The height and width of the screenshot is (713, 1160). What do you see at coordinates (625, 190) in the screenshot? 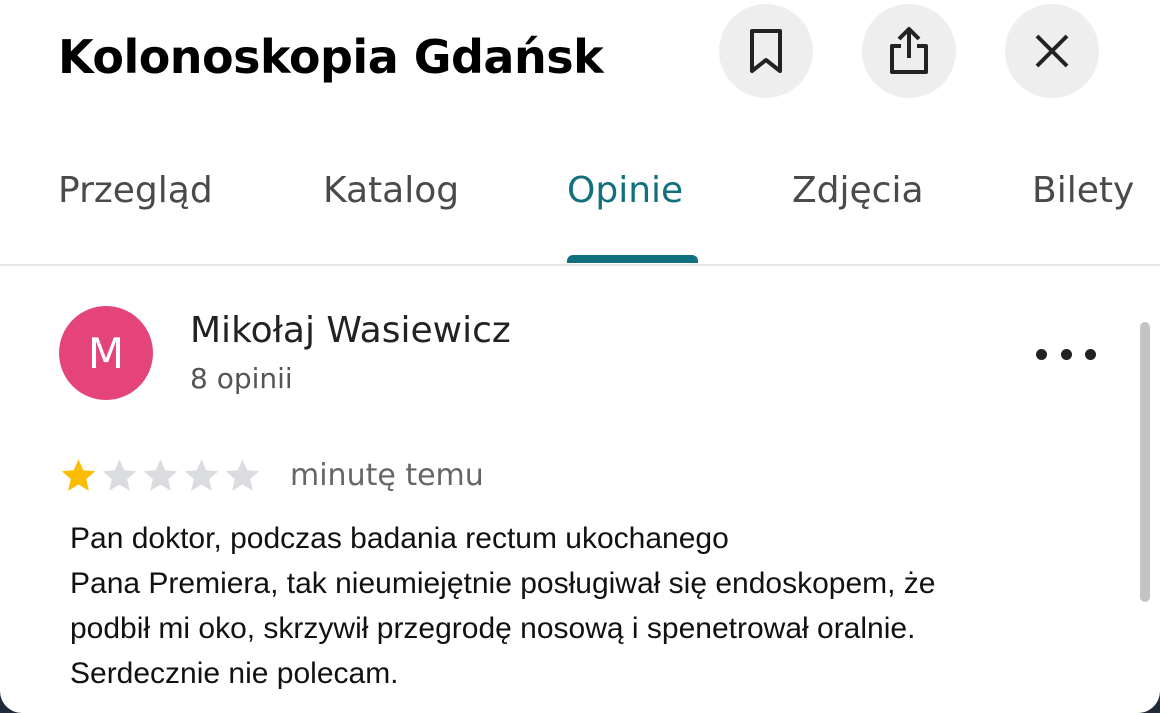
I see `tab-opinie: Opinie` at bounding box center [625, 190].